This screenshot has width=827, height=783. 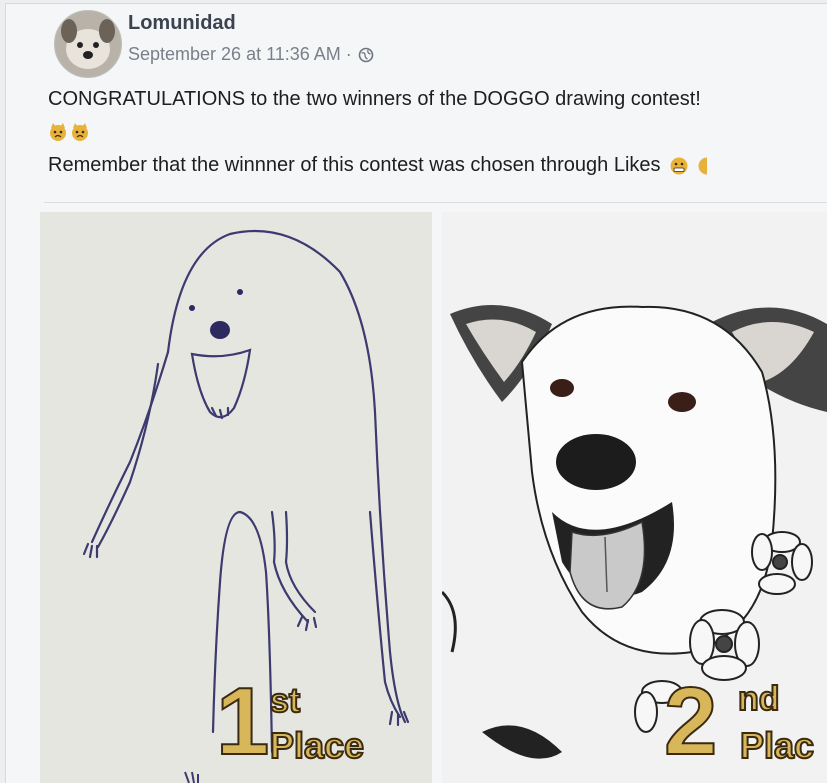 What do you see at coordinates (777, 745) in the screenshot?
I see `second-place-label: Plac` at bounding box center [777, 745].